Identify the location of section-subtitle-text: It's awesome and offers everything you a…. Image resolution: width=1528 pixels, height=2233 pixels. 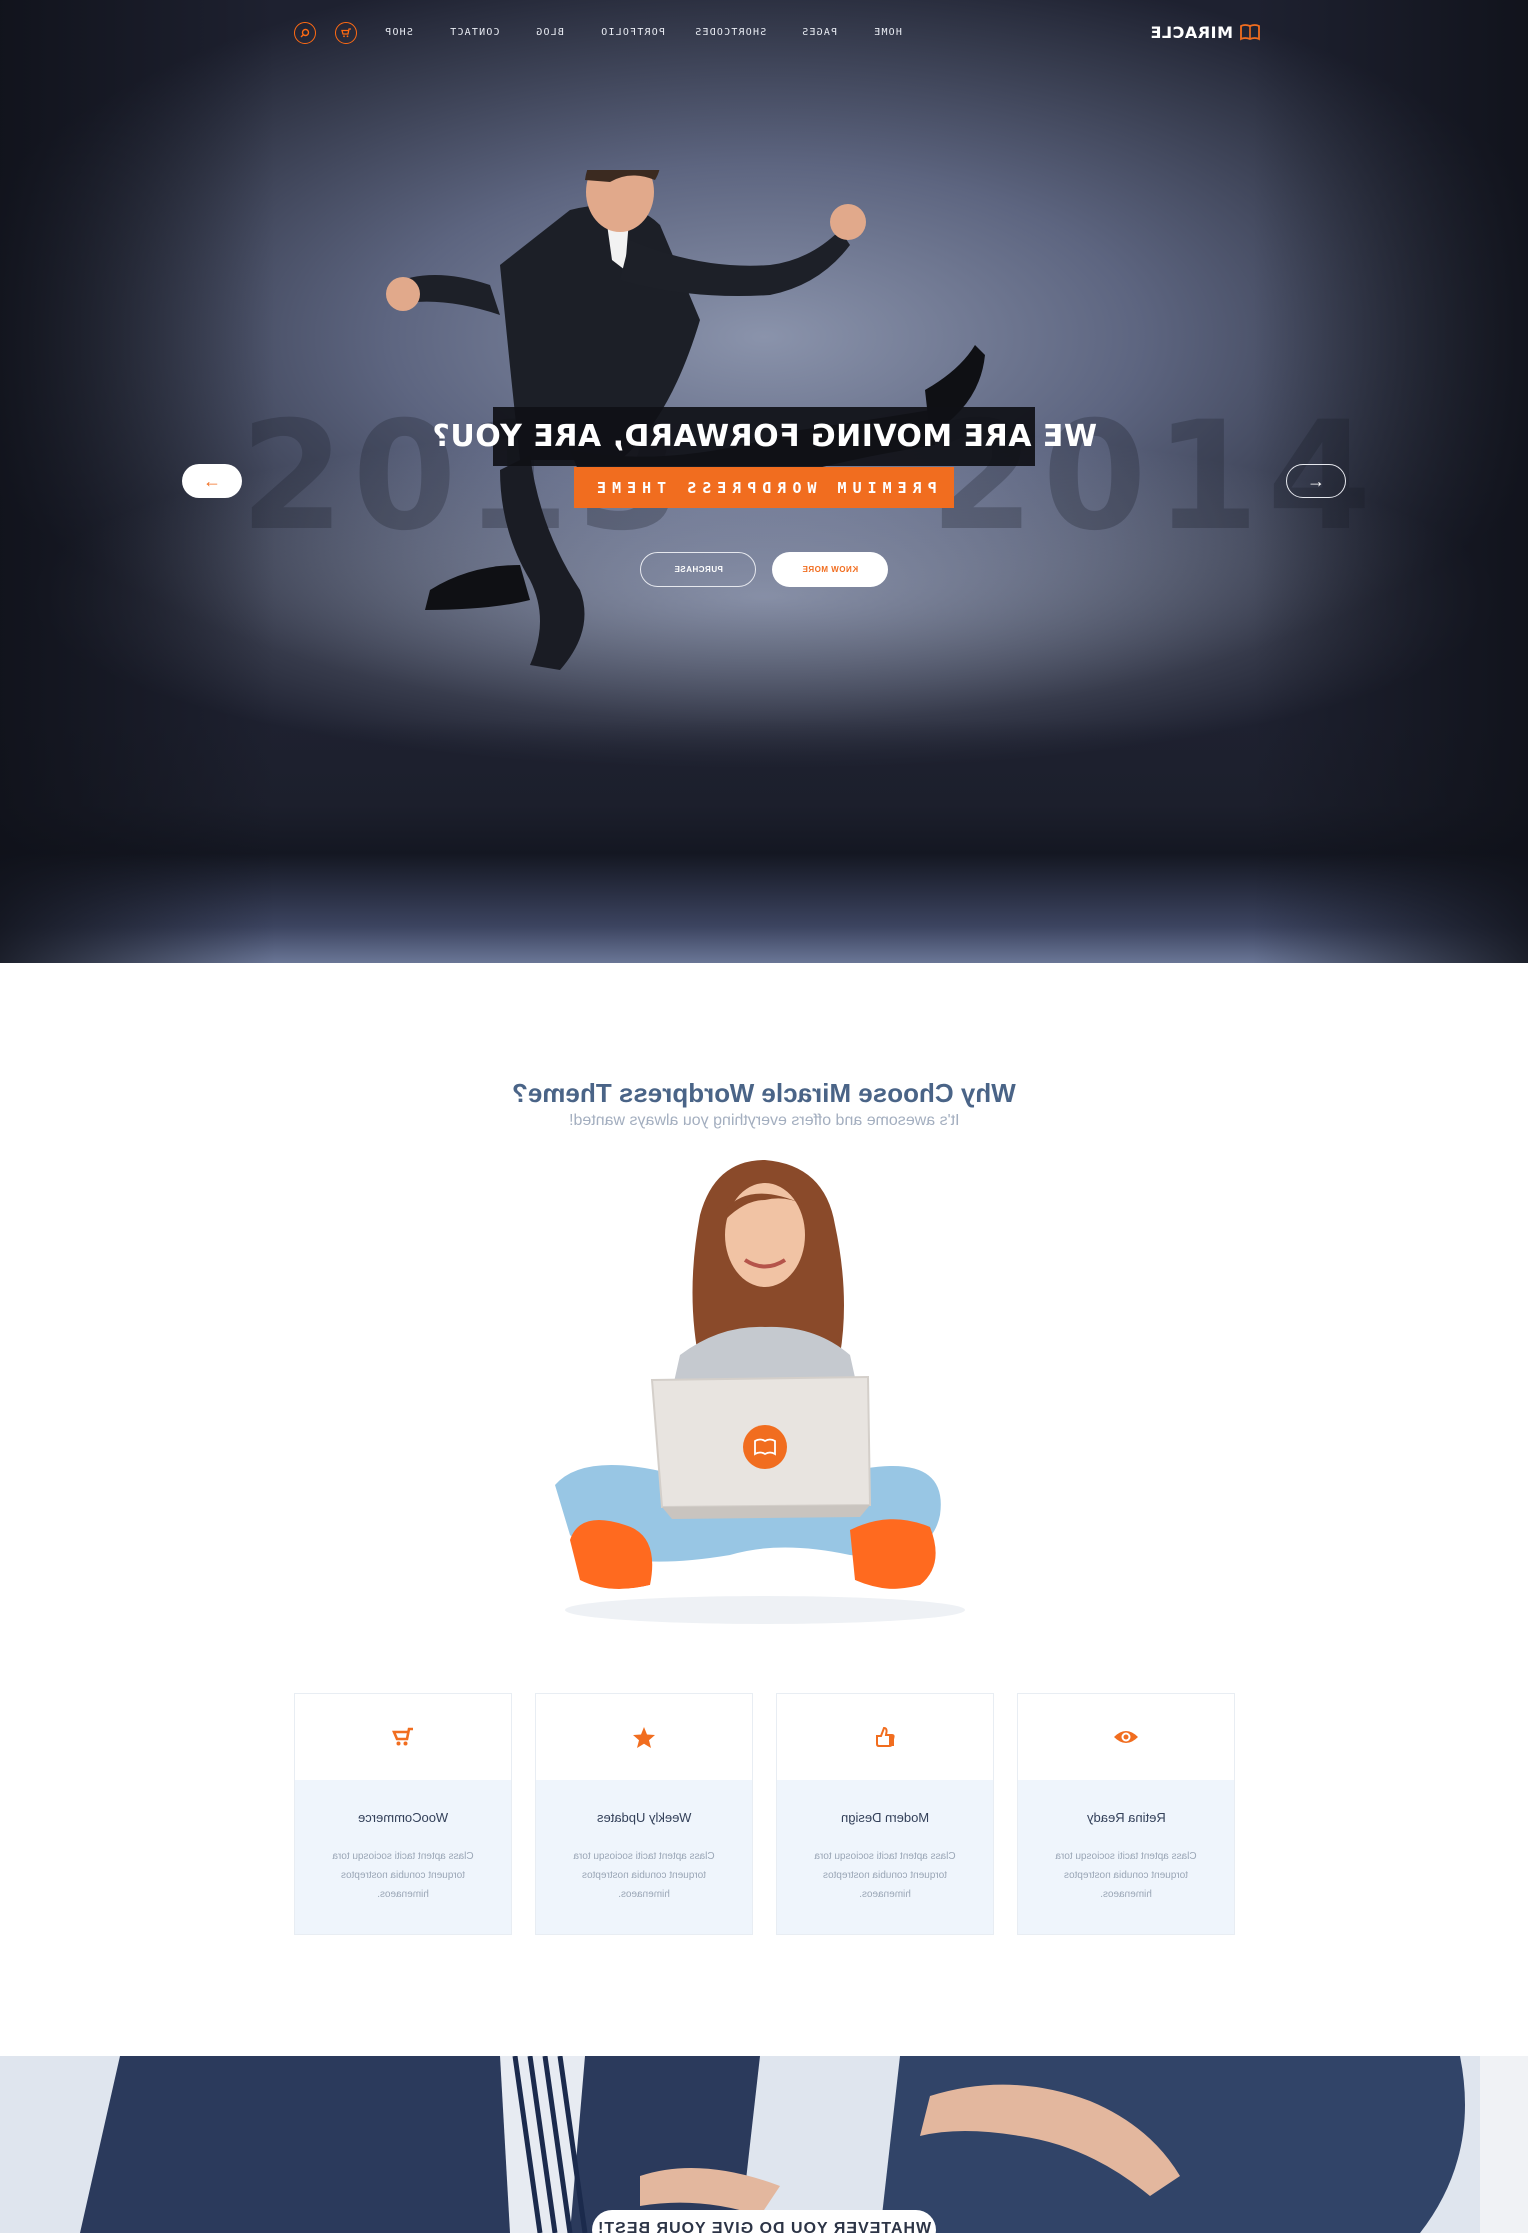
(764, 1120).